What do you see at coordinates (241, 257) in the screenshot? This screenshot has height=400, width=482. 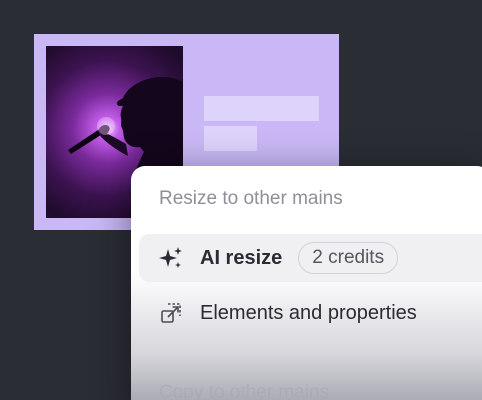 I see `ai-resize-label: AI resize` at bounding box center [241, 257].